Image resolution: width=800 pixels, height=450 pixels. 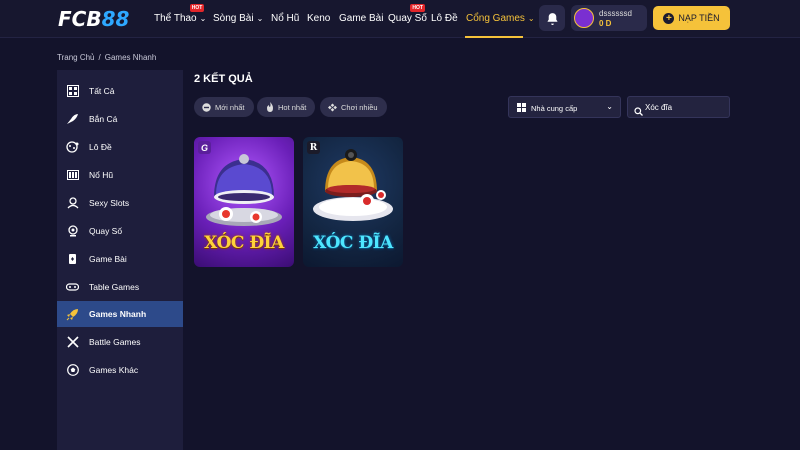 What do you see at coordinates (72, 175) in the screenshot?
I see `slot-machine-icon` at bounding box center [72, 175].